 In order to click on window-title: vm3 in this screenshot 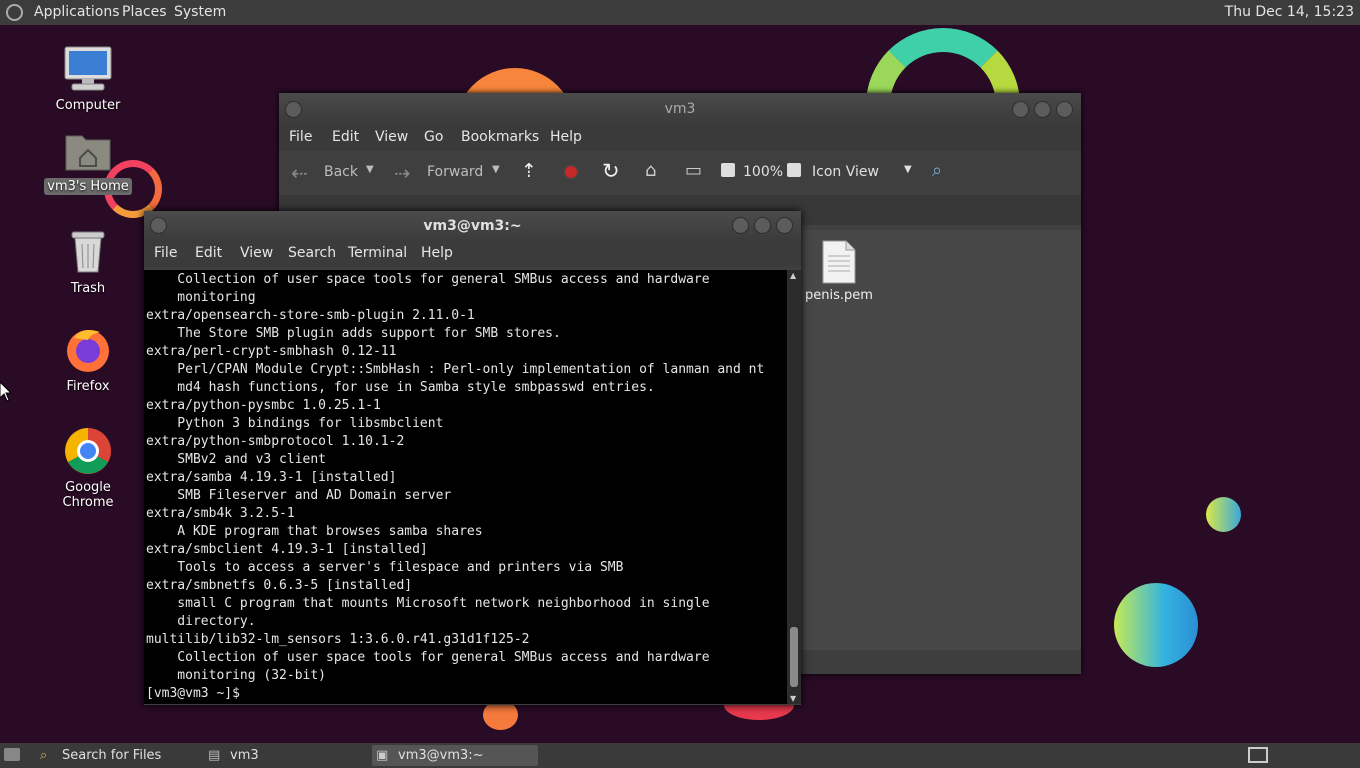, I will do `click(680, 109)`.